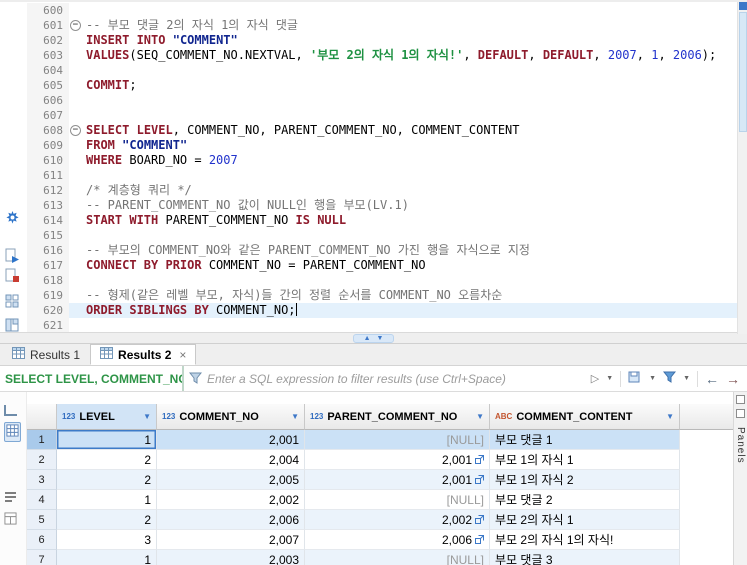  I want to click on layout-annotation-icon, so click(13, 326).